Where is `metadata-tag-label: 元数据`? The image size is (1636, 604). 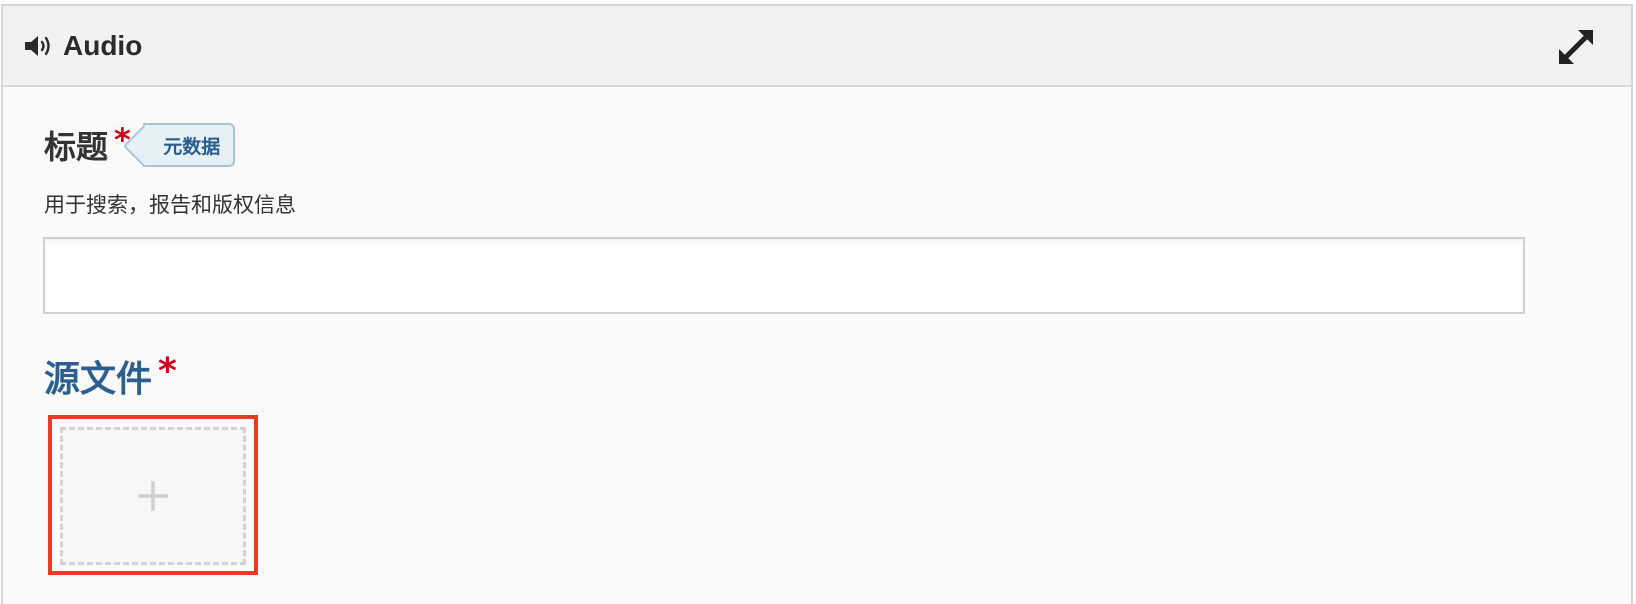
metadata-tag-label: 元数据 is located at coordinates (192, 146).